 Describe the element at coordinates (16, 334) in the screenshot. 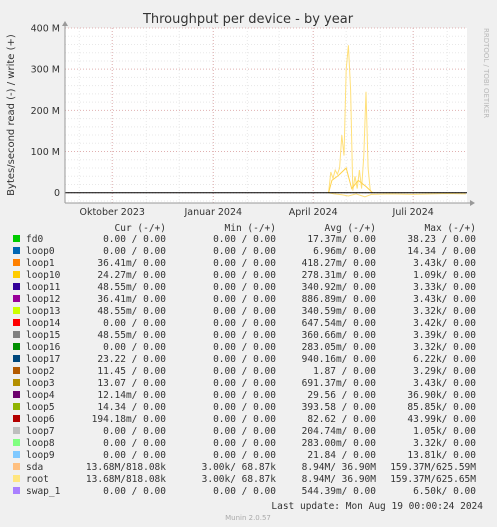

I see `legend-swatch-loop15` at that location.